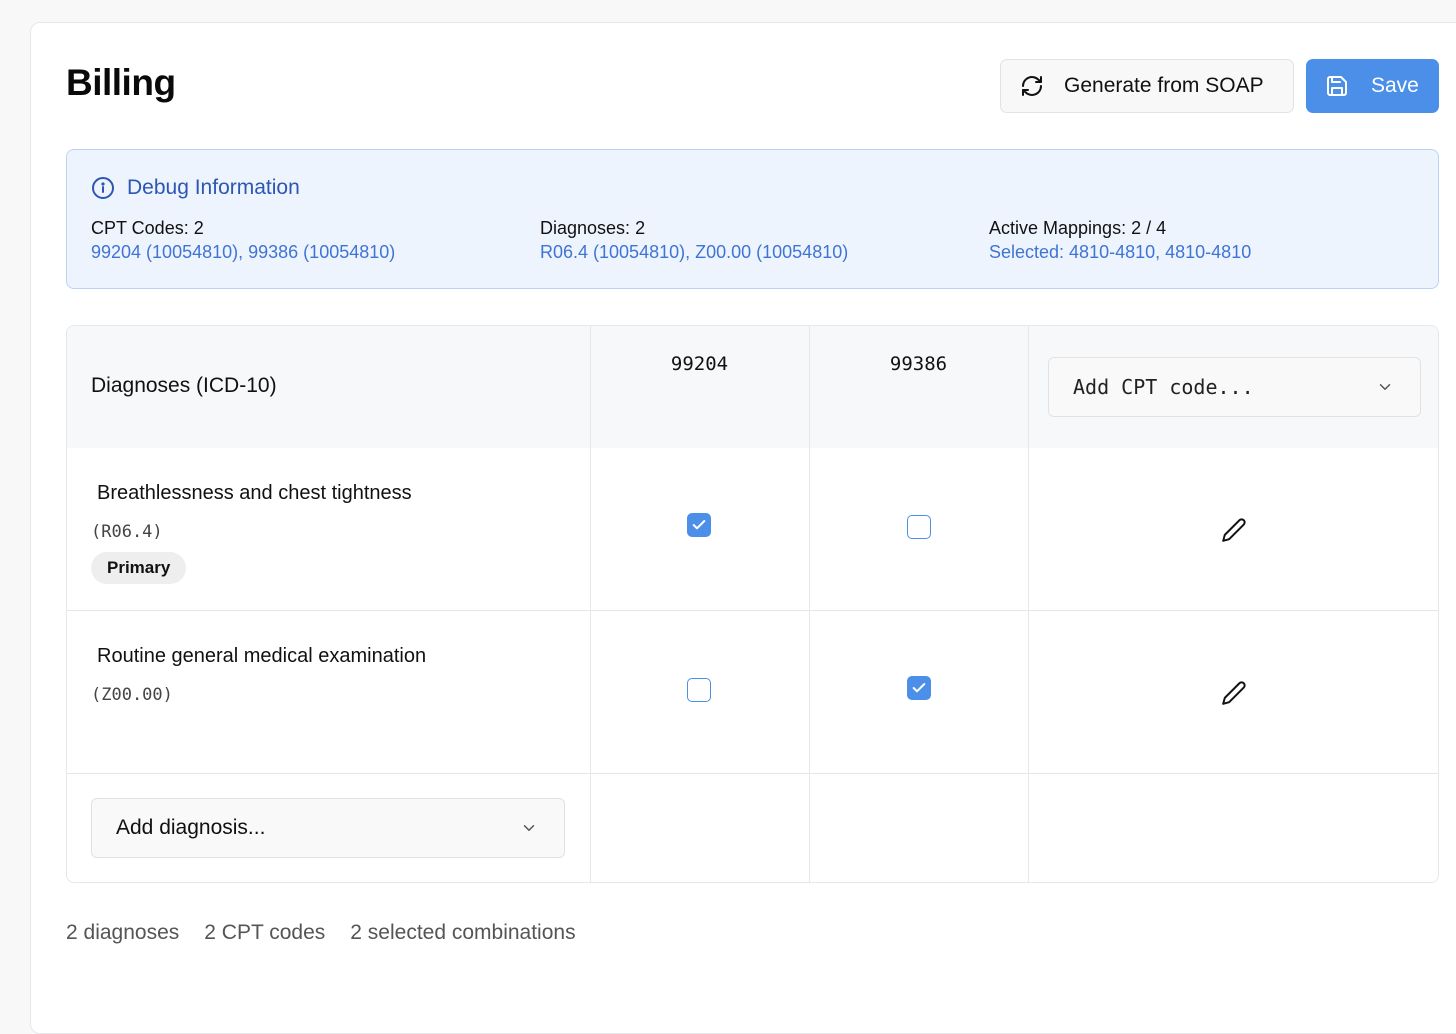 The height and width of the screenshot is (1034, 1456). What do you see at coordinates (123, 932) in the screenshot?
I see `diagnoses-count: 2 diagnoses` at bounding box center [123, 932].